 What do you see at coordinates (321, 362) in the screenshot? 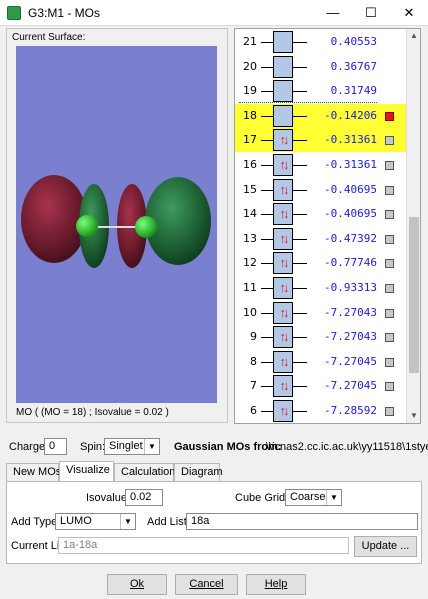
I see `mo-row: 8 ↑↓ -7.27045` at bounding box center [321, 362].